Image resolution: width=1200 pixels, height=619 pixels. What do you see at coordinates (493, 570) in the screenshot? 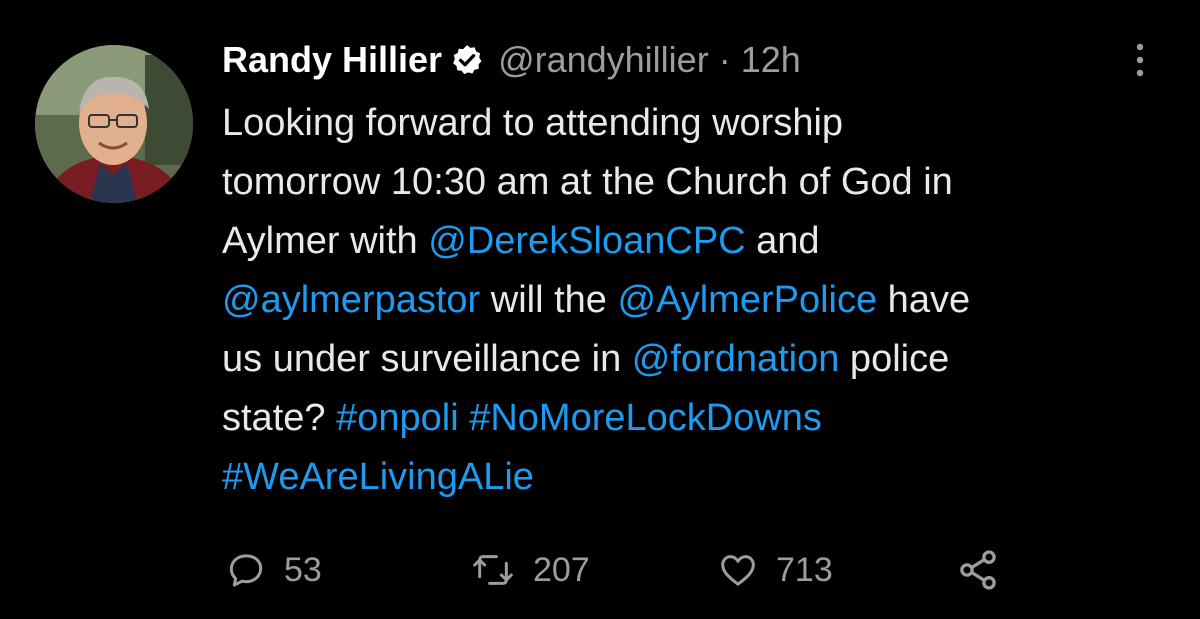
I see `retweet-icon` at bounding box center [493, 570].